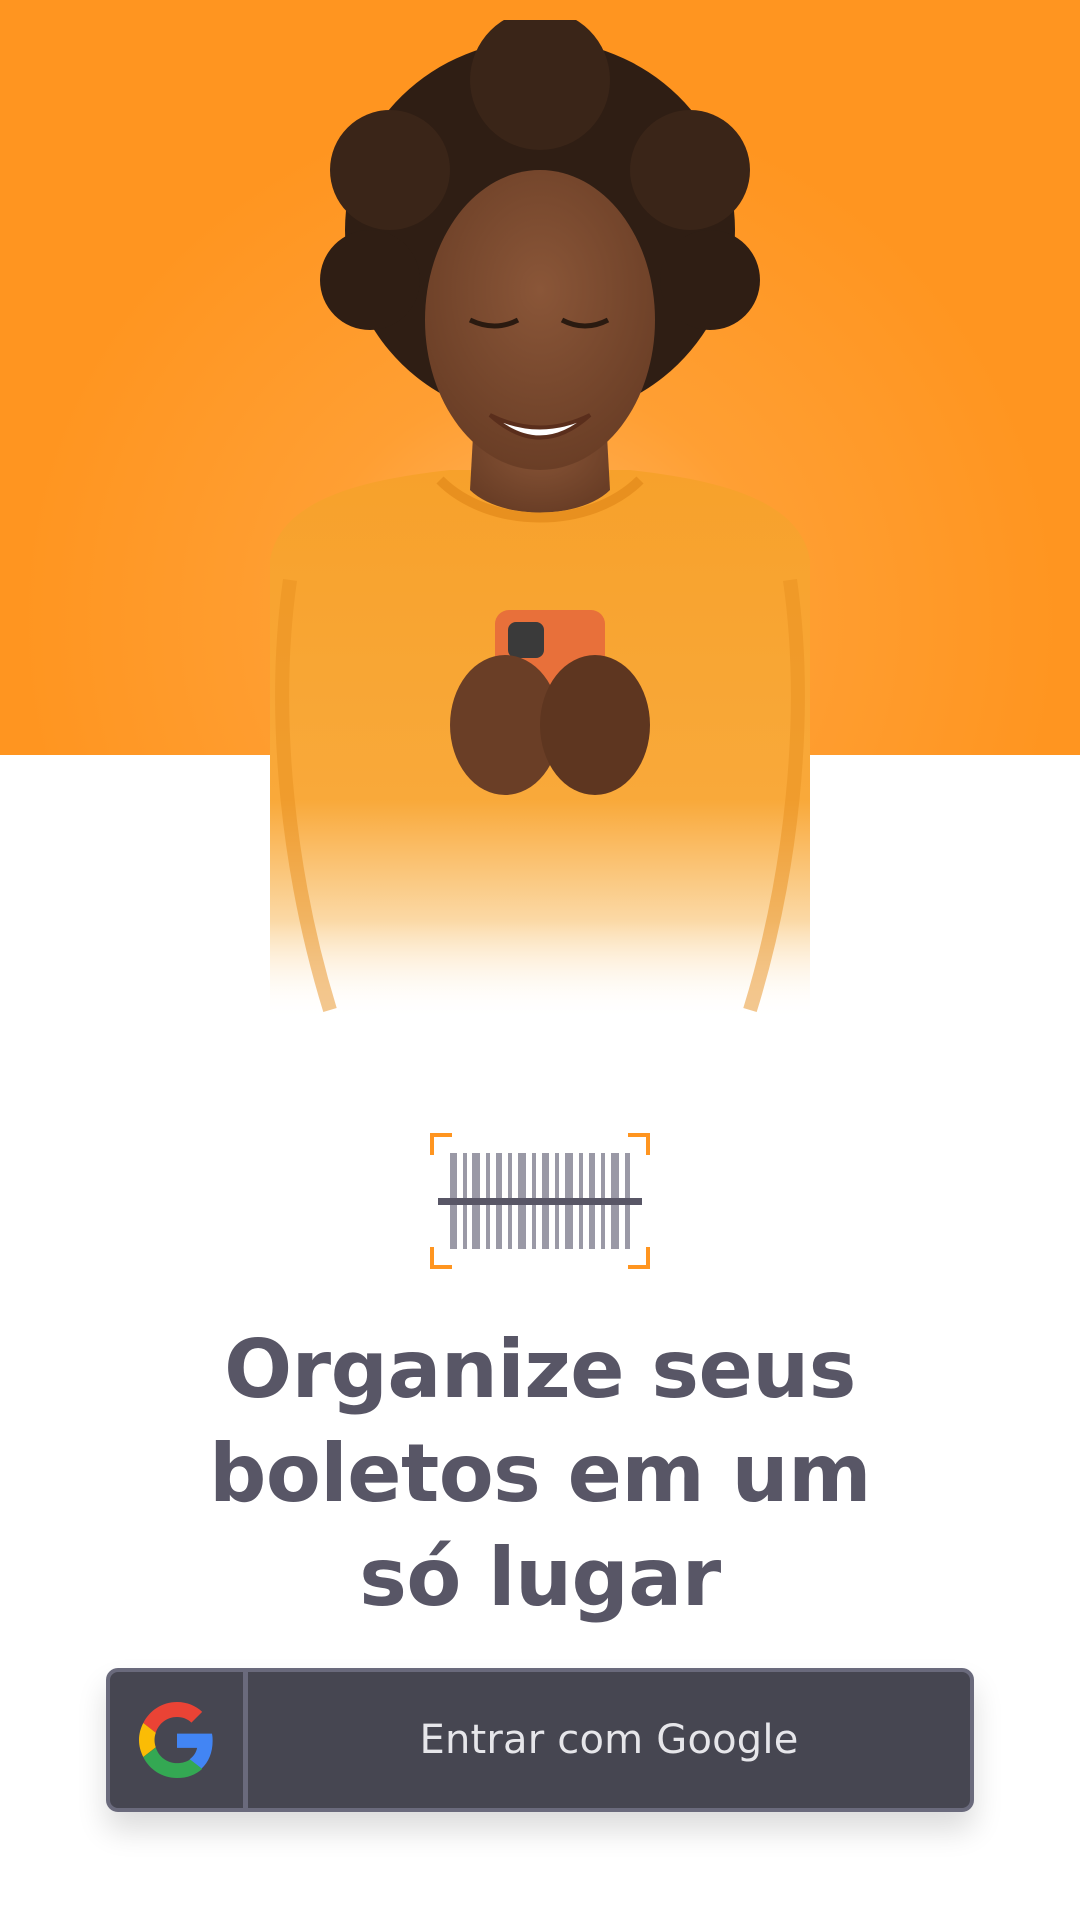 This screenshot has height=1920, width=1080. I want to click on google-login-button: Entrar com Google, so click(540, 1740).